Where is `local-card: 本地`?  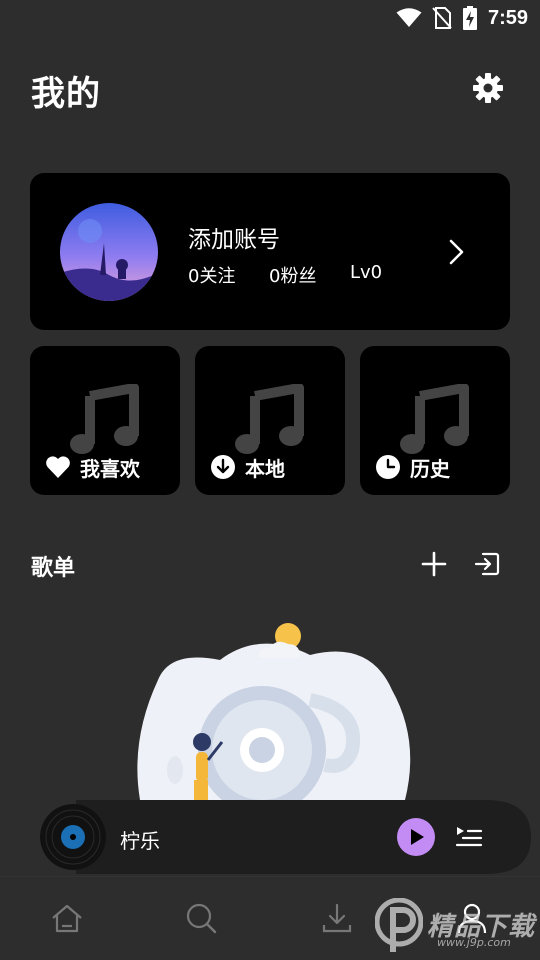 local-card: 本地 is located at coordinates (270, 420).